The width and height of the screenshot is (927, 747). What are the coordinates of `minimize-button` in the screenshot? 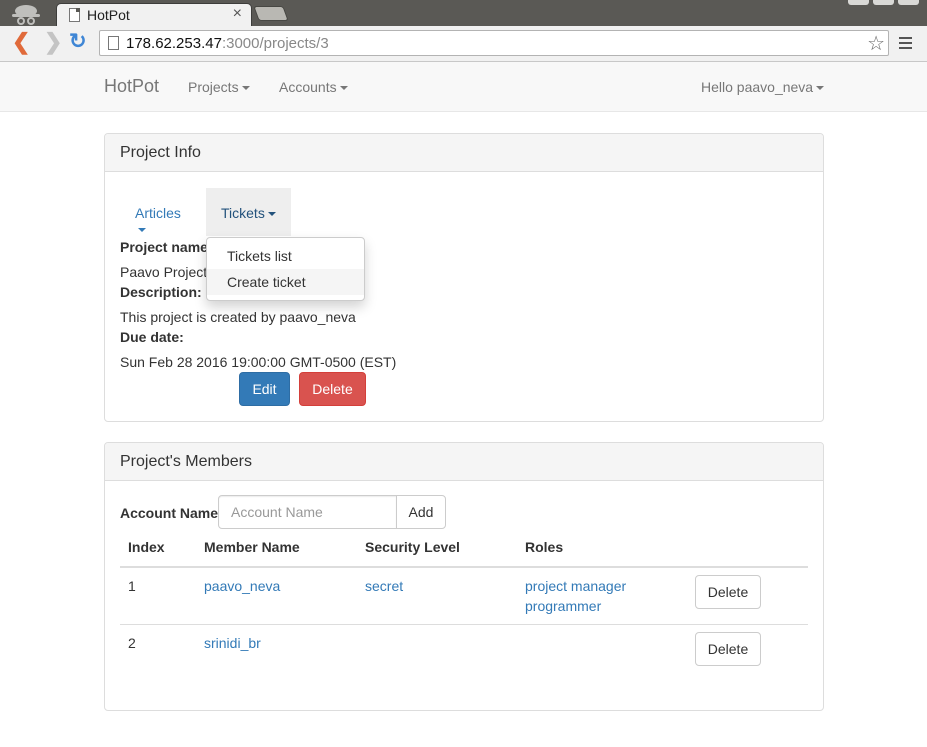 It's located at (858, 2).